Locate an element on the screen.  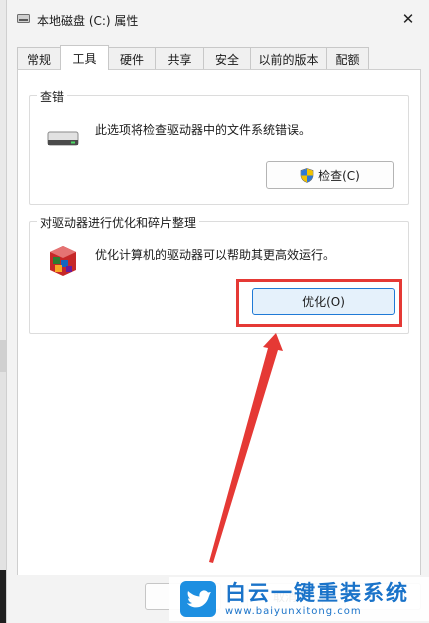
annotation-highlight-box is located at coordinates (319, 303).